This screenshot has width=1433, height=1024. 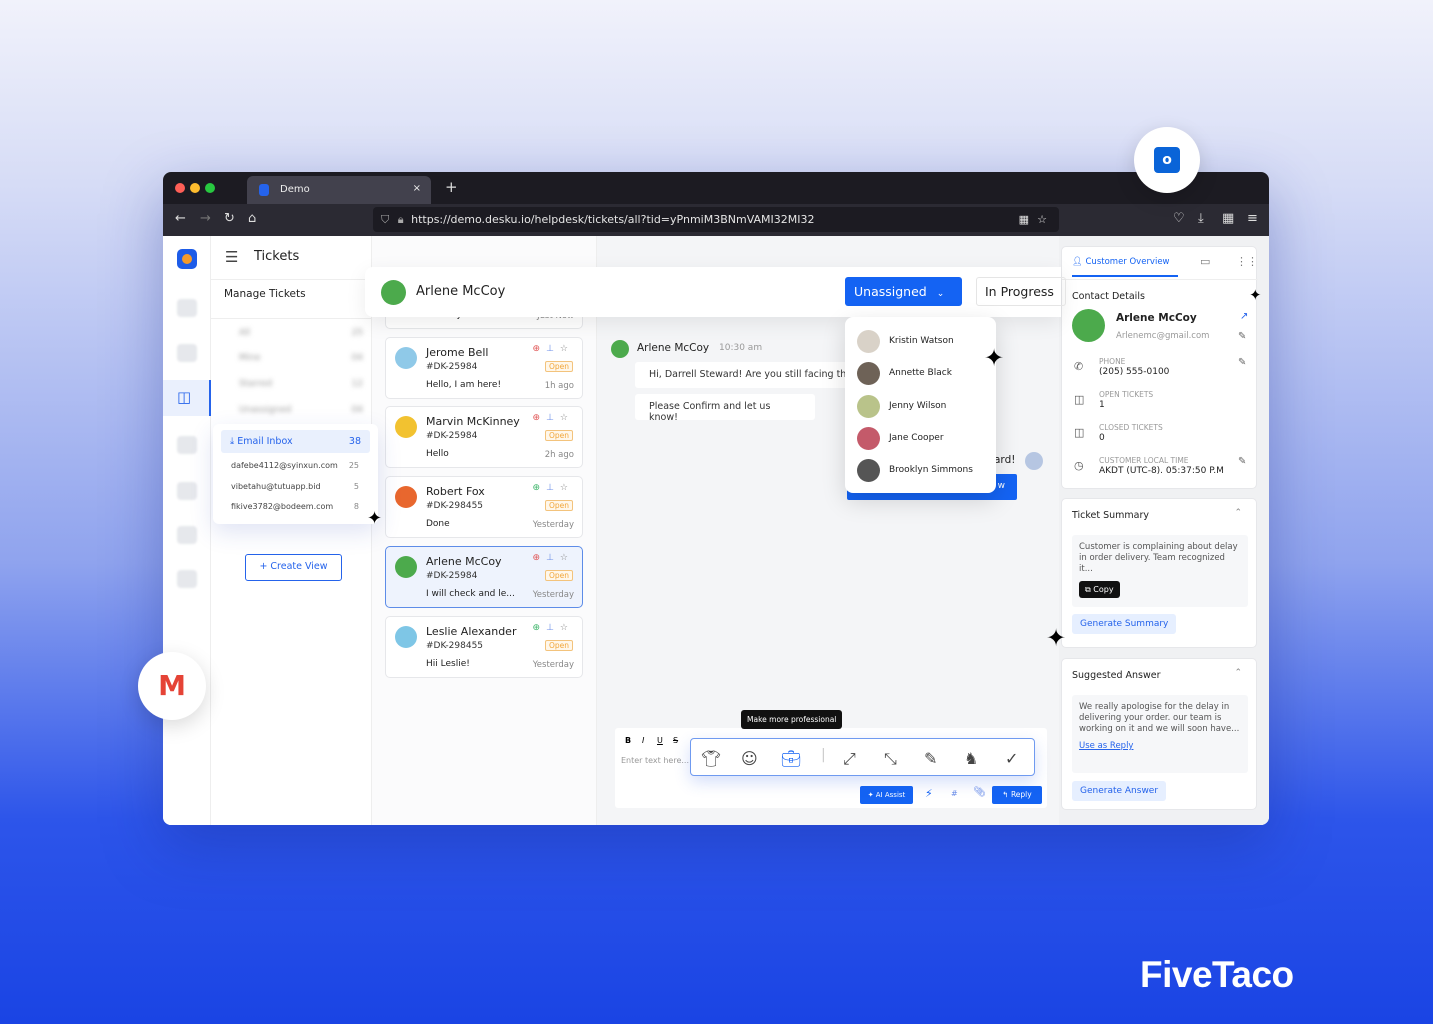 What do you see at coordinates (903, 291) in the screenshot?
I see `assign-dropdown: Unassigned ⌄` at bounding box center [903, 291].